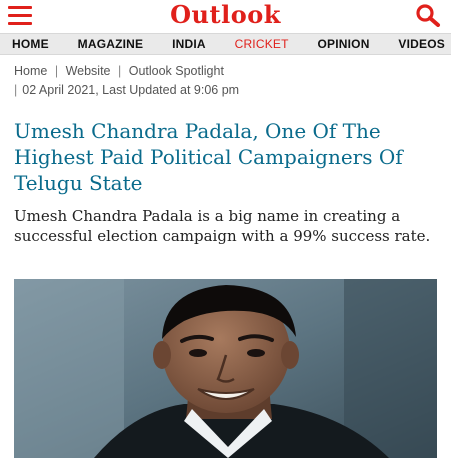 The height and width of the screenshot is (458, 451). I want to click on dateline: | 02 April 2021, Last Updated at 9:06 pm, so click(126, 90).